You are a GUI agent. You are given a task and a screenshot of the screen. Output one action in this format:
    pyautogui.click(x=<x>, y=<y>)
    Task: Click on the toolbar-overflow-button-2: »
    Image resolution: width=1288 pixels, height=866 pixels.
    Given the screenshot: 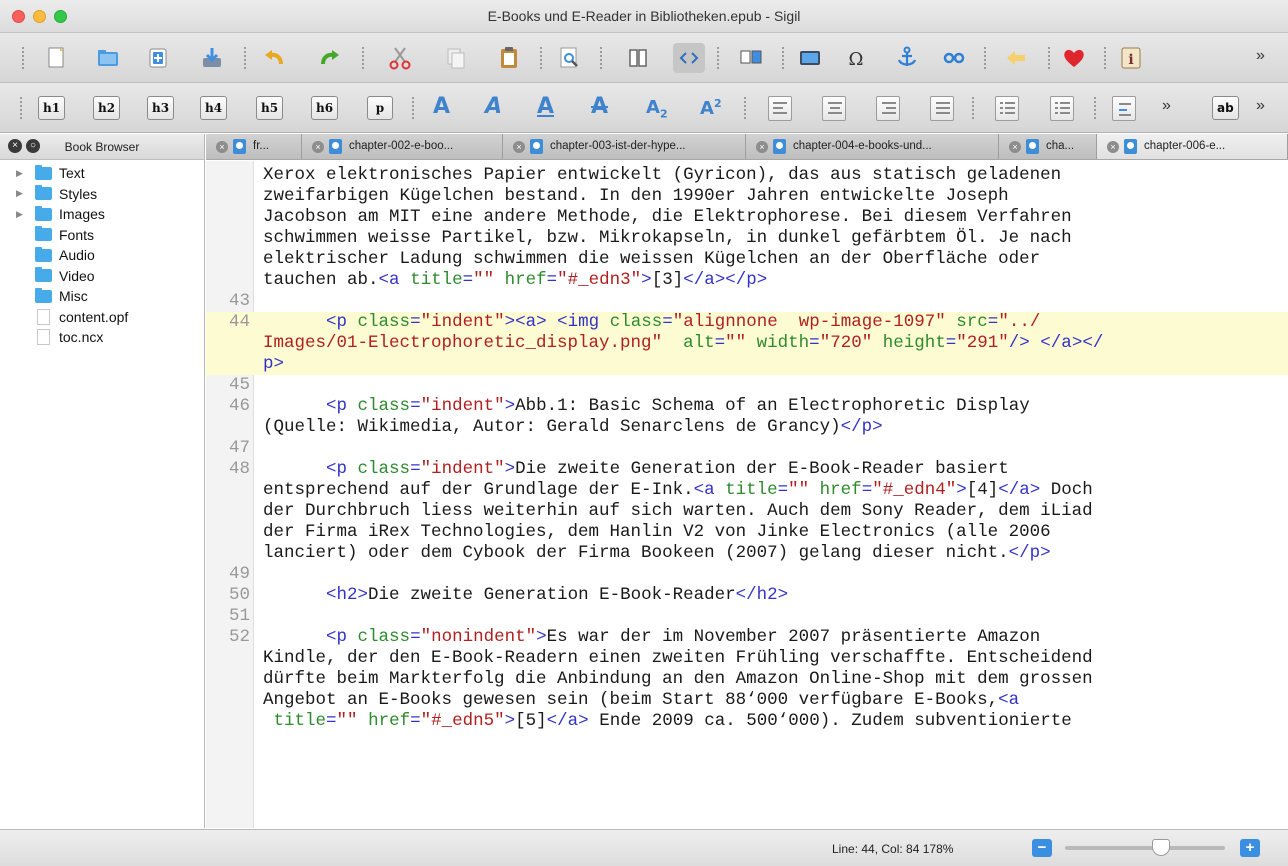 What is the action you would take?
    pyautogui.click(x=1260, y=106)
    